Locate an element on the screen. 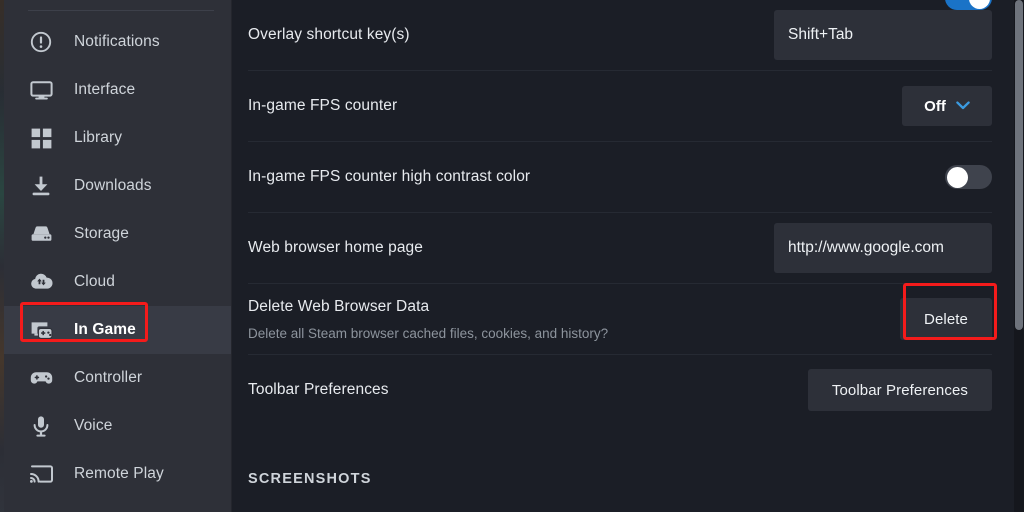 Image resolution: width=1024 pixels, height=512 pixels. setting-control: Shift+Tab is located at coordinates (883, 35).